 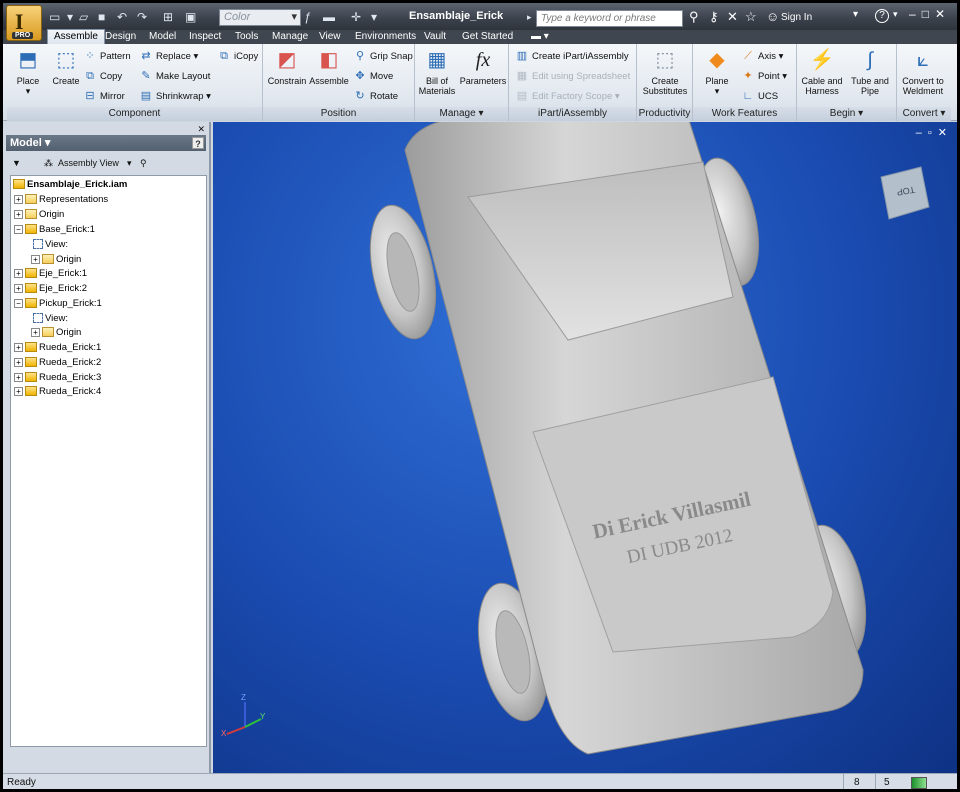 I want to click on edit-factory-scope-button: ▤ Edit Factory Scope ▾, so click(x=567, y=96).